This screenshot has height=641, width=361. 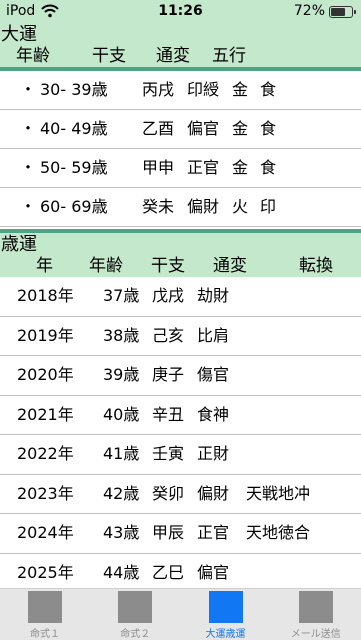 I want to click on saiun-row: 2020年 39歳 庚子 傷官, so click(x=180, y=376).